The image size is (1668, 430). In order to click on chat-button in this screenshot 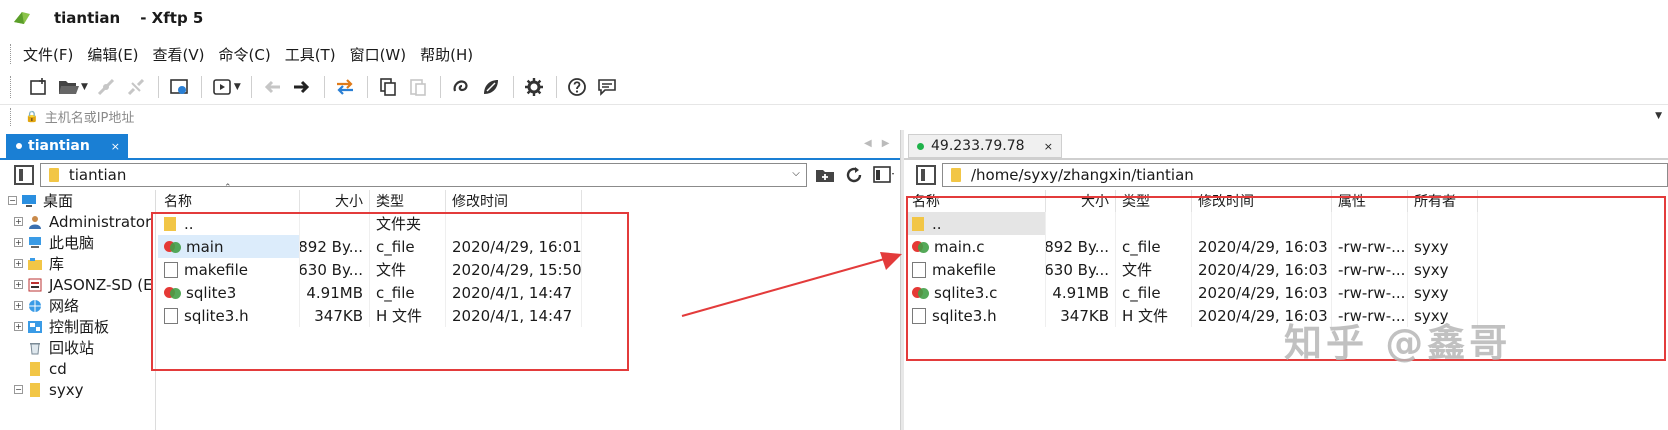, I will do `click(607, 87)`.